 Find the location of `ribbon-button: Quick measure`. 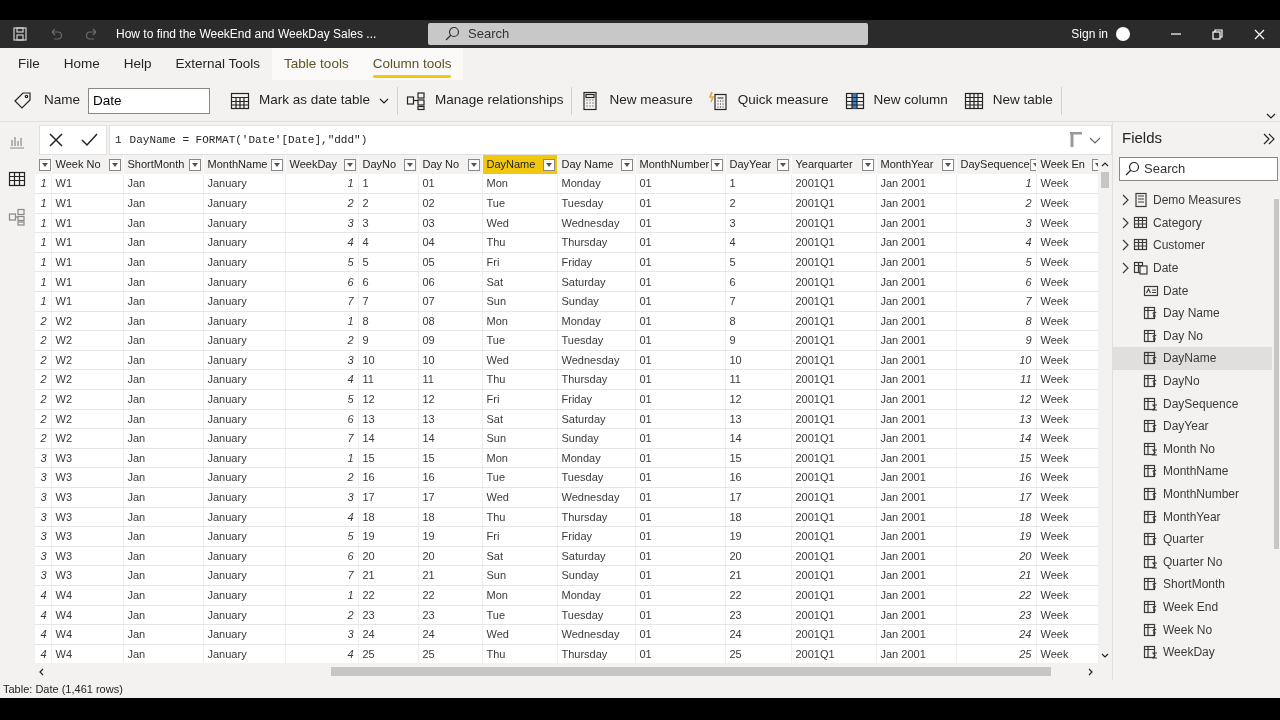

ribbon-button: Quick measure is located at coordinates (768, 100).